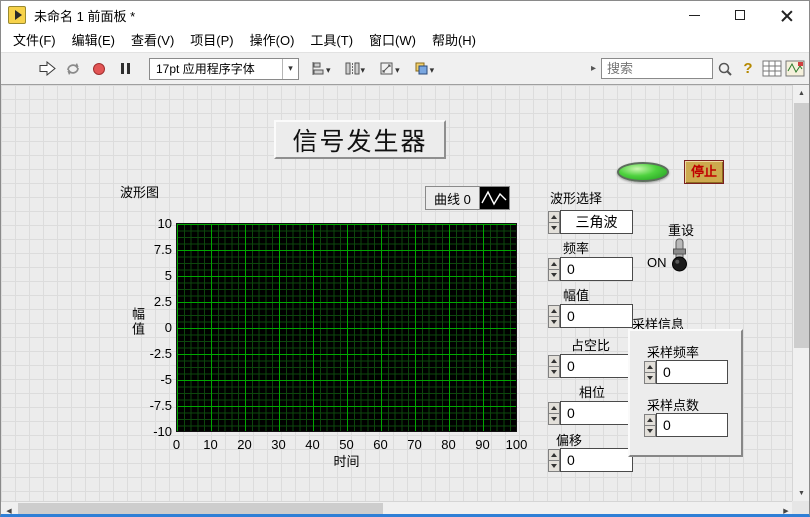  Describe the element at coordinates (692, 372) in the screenshot. I see `sample-rate-value: 0` at that location.